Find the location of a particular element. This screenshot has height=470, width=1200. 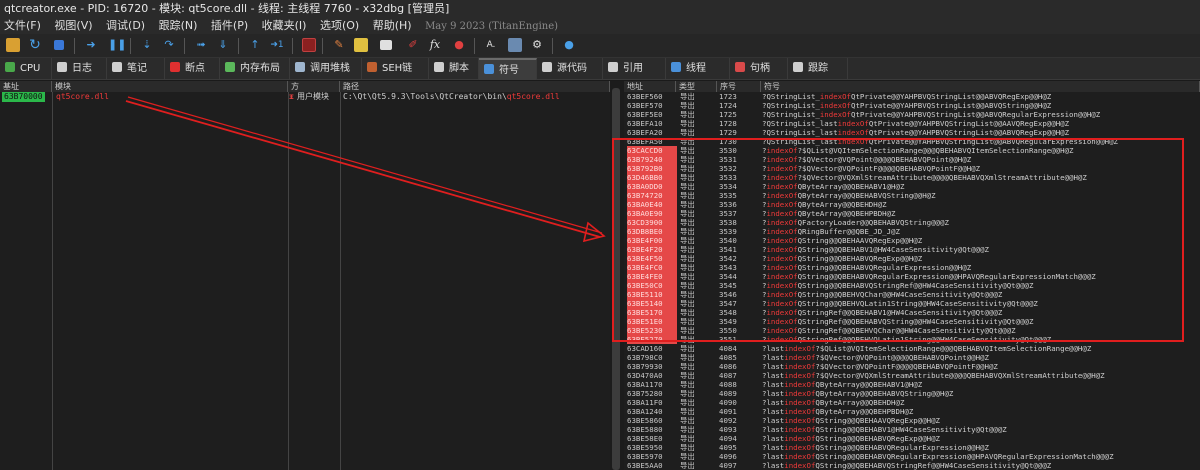

col-header-symbol: 符号 is located at coordinates (980, 86).